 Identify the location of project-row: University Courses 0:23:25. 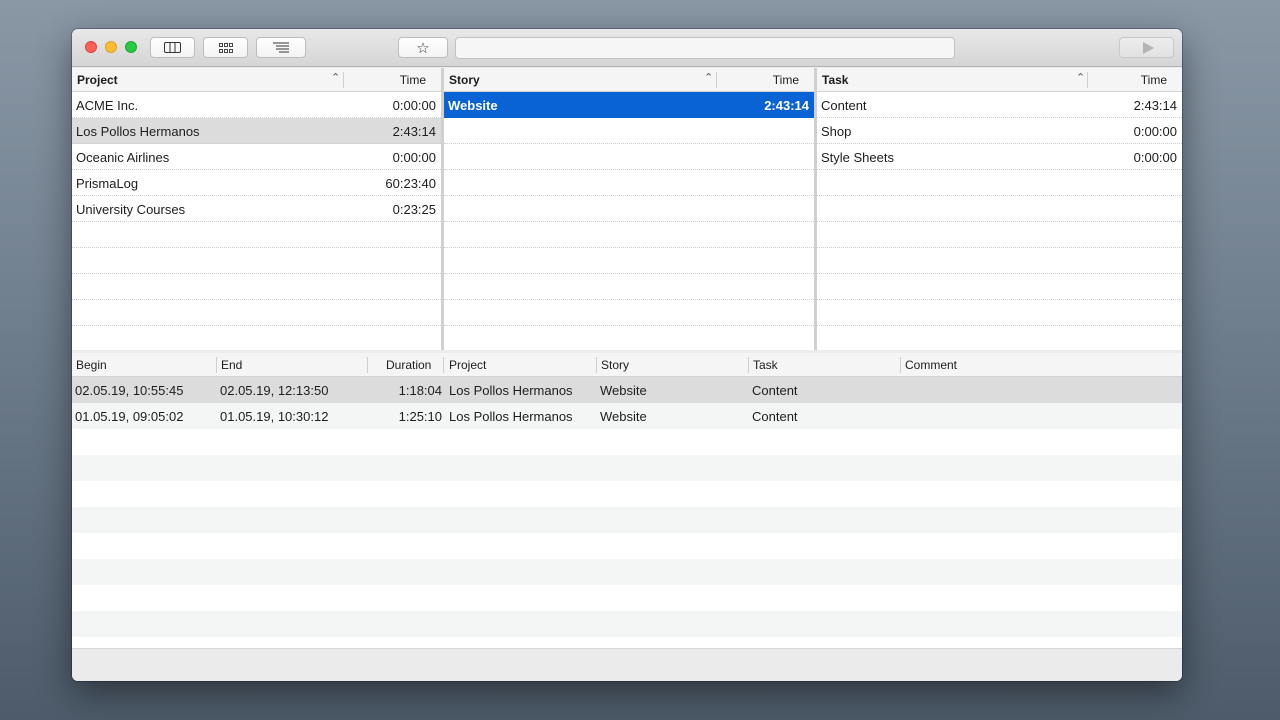
(256, 209).